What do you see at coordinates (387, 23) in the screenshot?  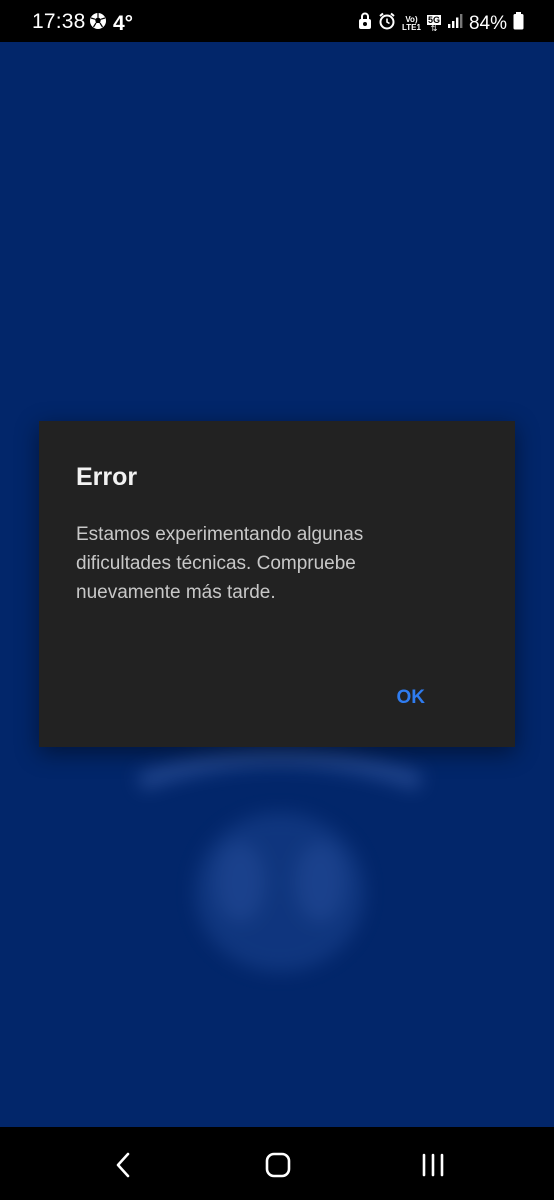 I see `alarm-icon` at bounding box center [387, 23].